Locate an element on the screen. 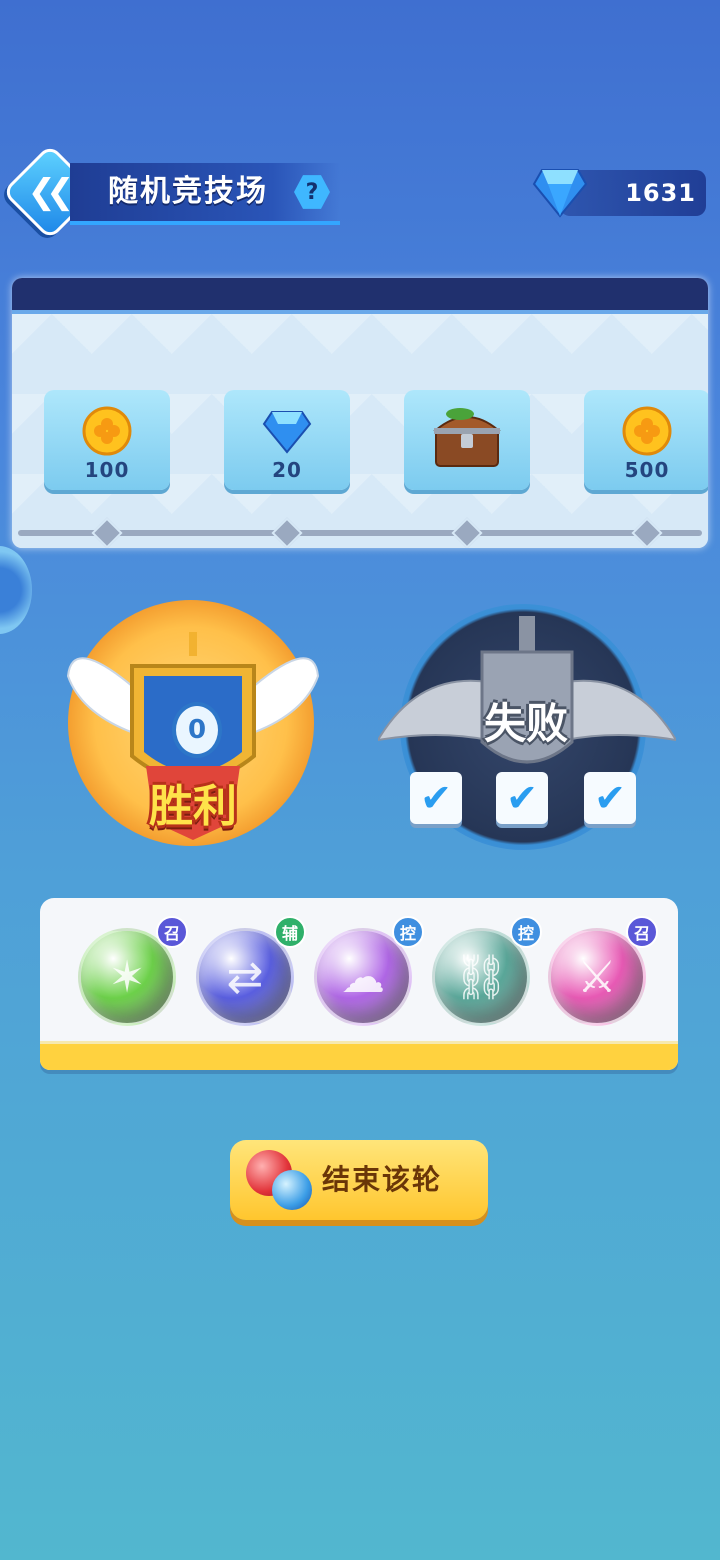 The image size is (720, 1560). end-round-label: 结束该轮 is located at coordinates (382, 1179).